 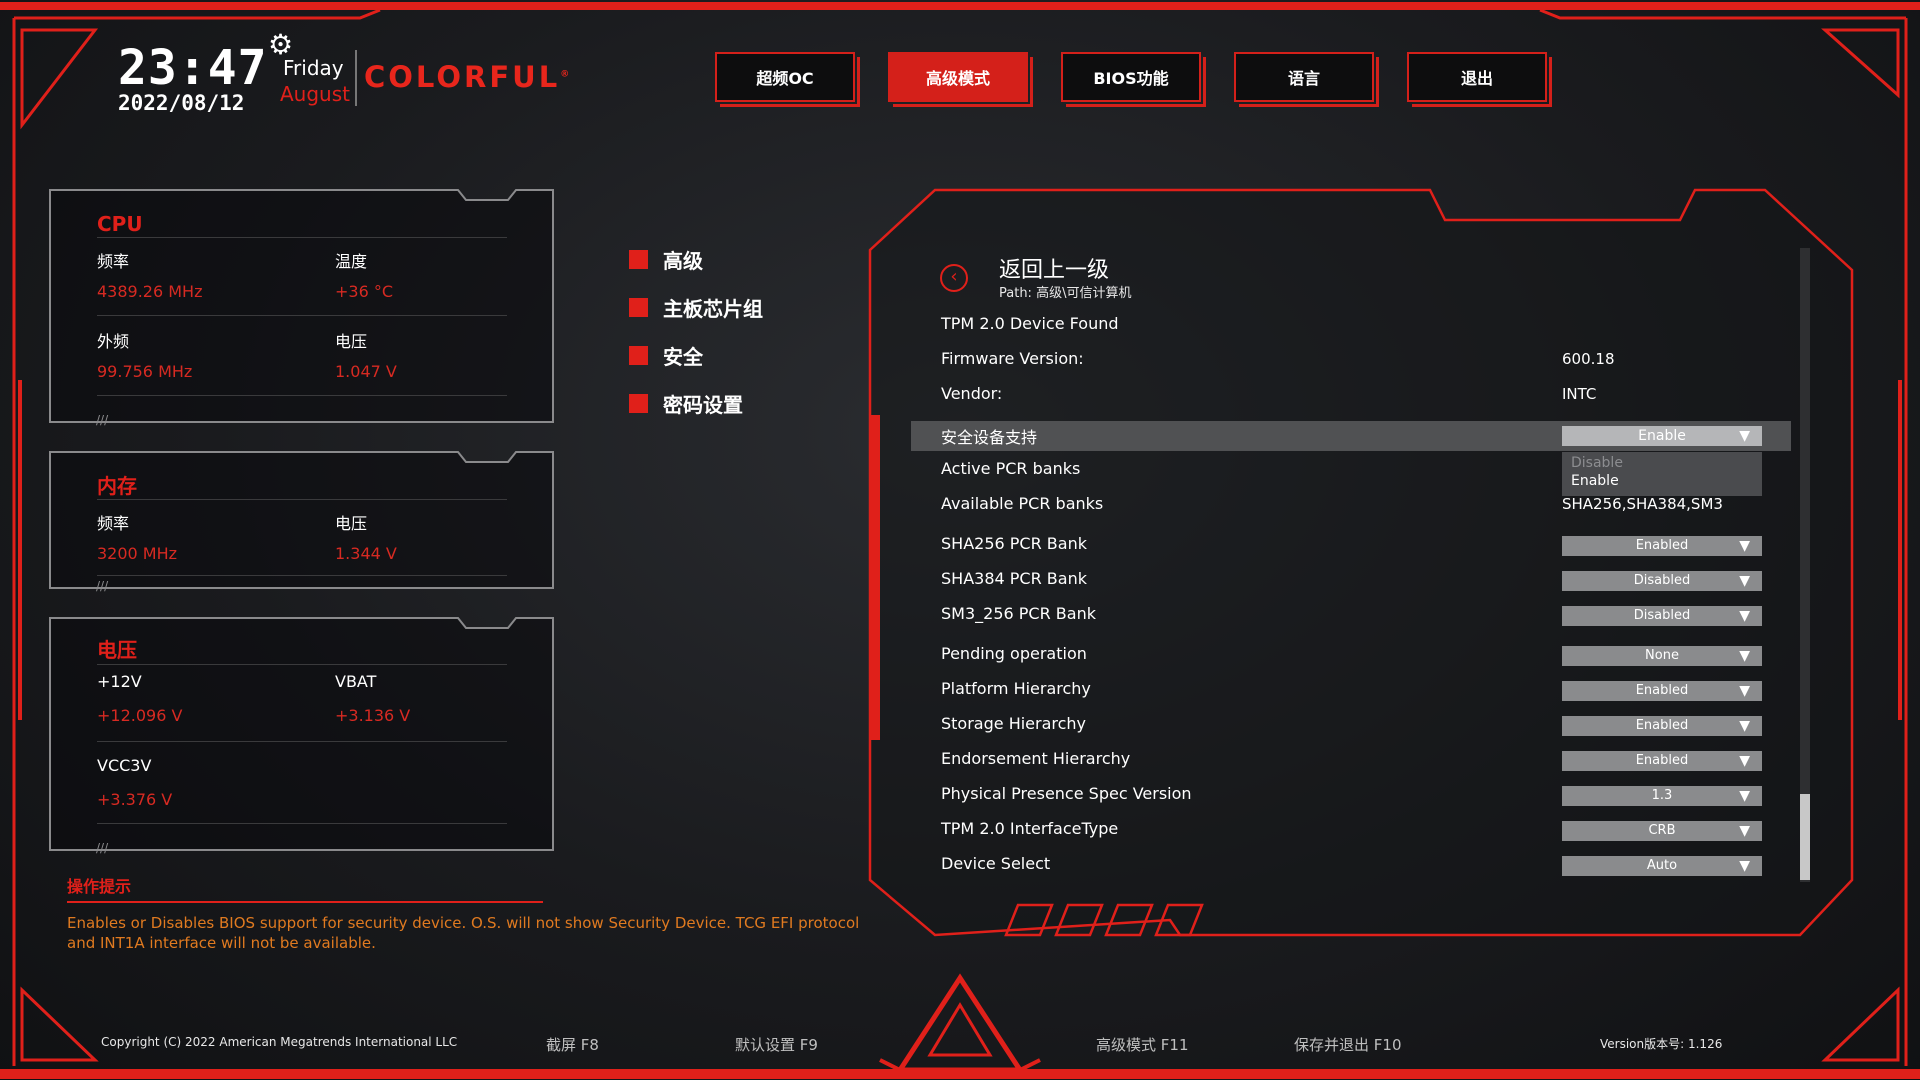 I want to click on setting-dropdown: None ▼, so click(x=1662, y=656).